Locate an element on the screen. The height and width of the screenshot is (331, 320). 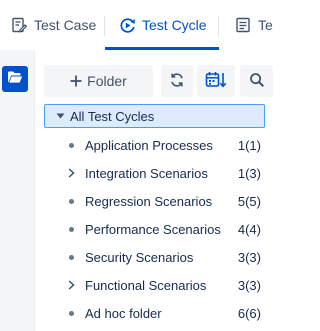
calendar-sort-button is located at coordinates (216, 81).